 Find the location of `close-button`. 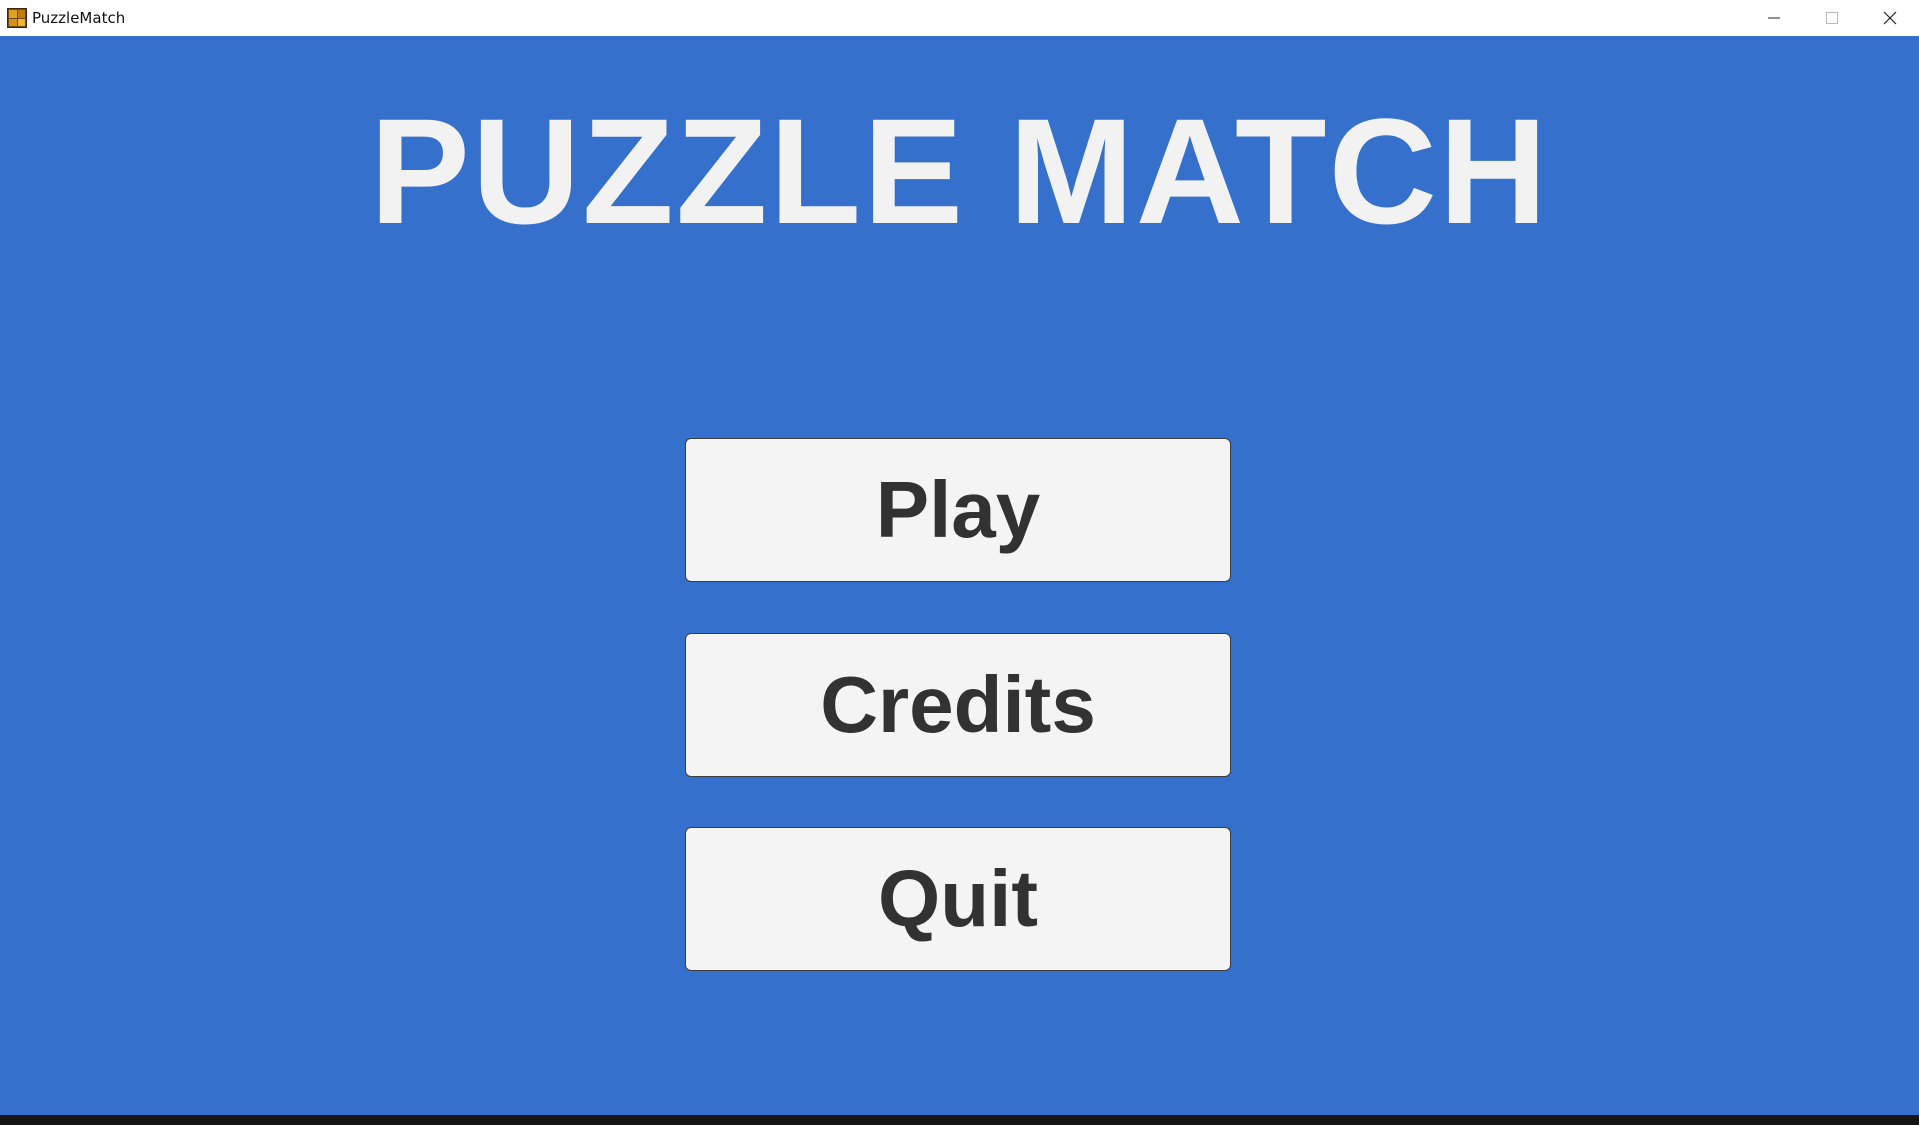

close-button is located at coordinates (1890, 18).